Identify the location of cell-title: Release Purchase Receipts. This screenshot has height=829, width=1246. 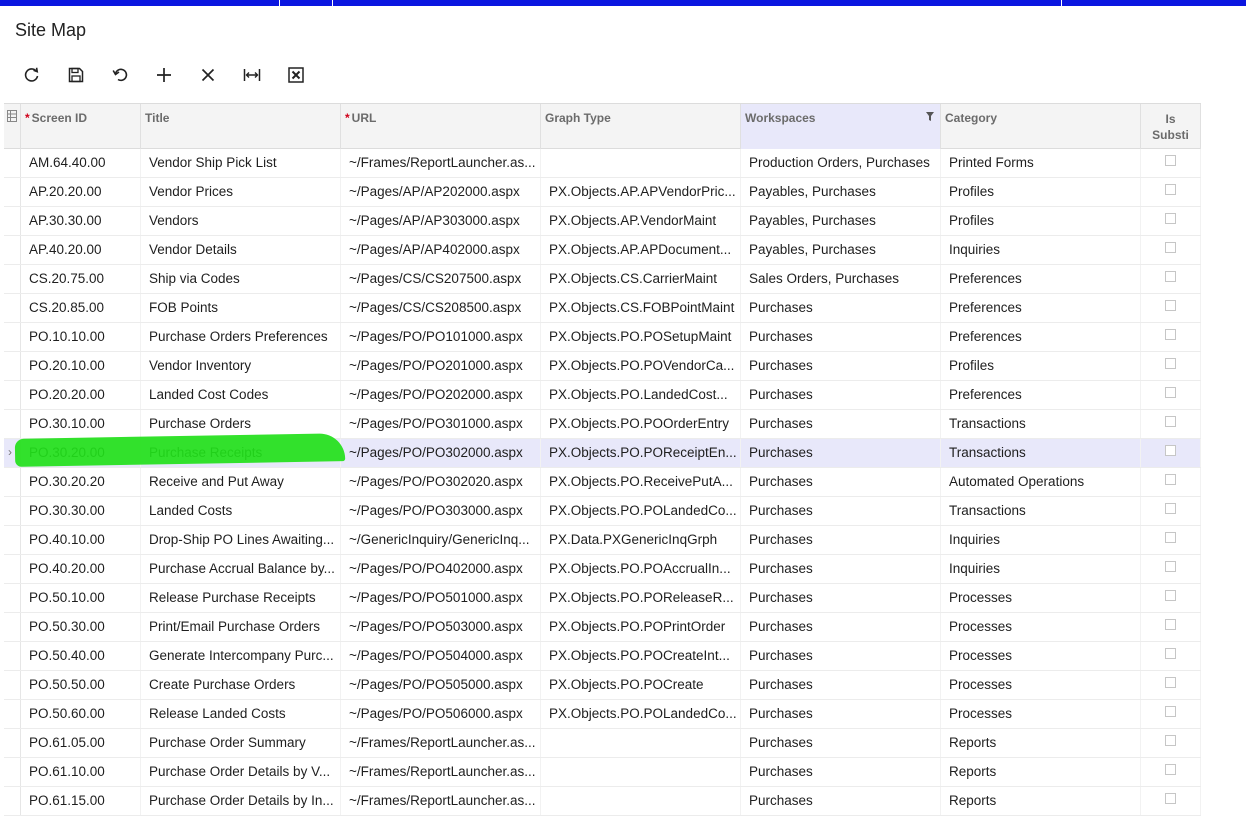
(241, 598).